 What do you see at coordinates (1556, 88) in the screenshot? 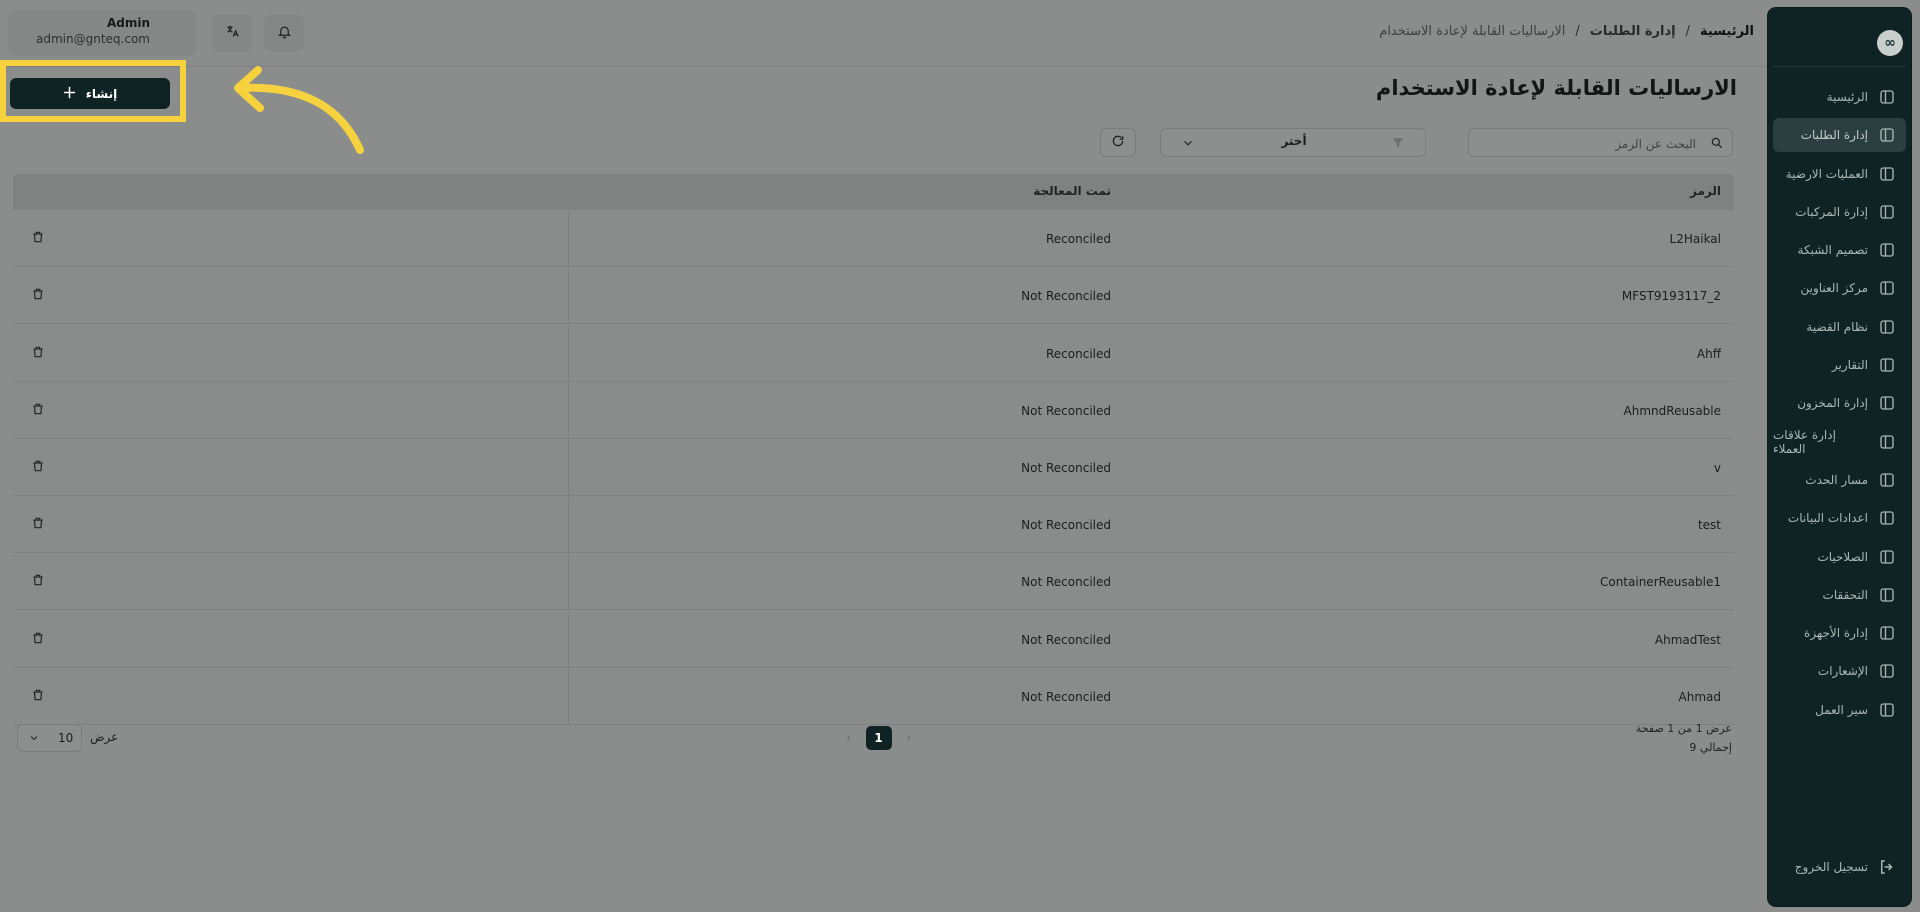
I see `page-title: الارساليات القابلة لإعادة الاستخدام` at bounding box center [1556, 88].